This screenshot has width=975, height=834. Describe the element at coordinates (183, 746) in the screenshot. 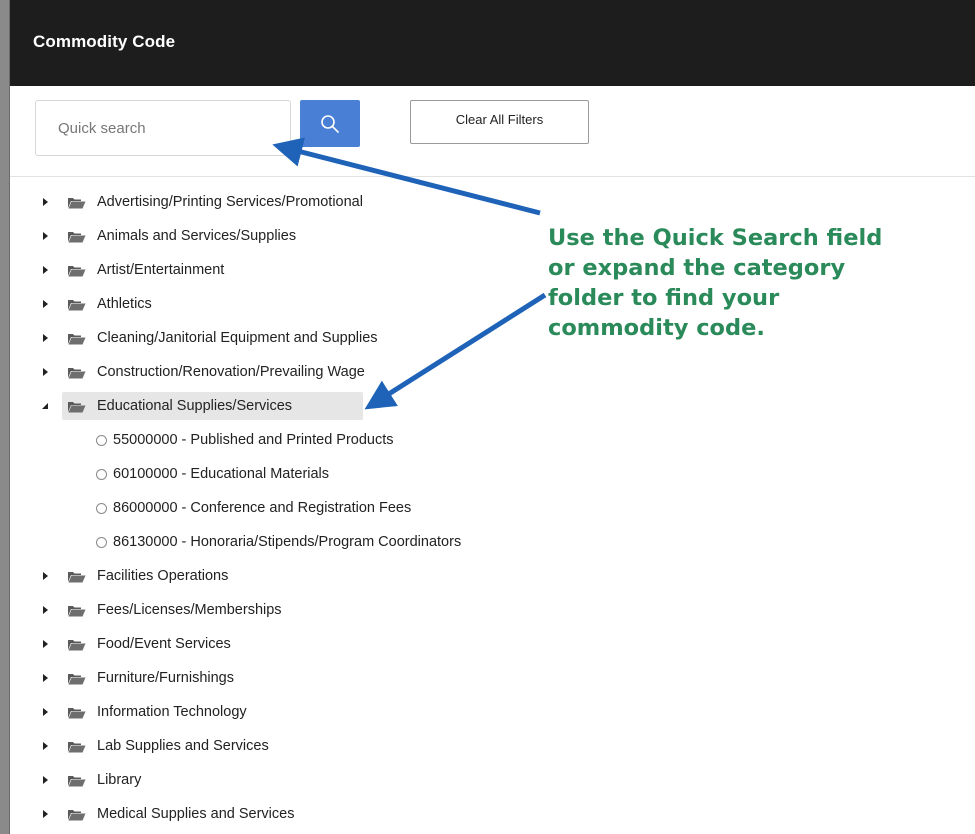

I see `folder-label: Lab Supplies and Services` at that location.